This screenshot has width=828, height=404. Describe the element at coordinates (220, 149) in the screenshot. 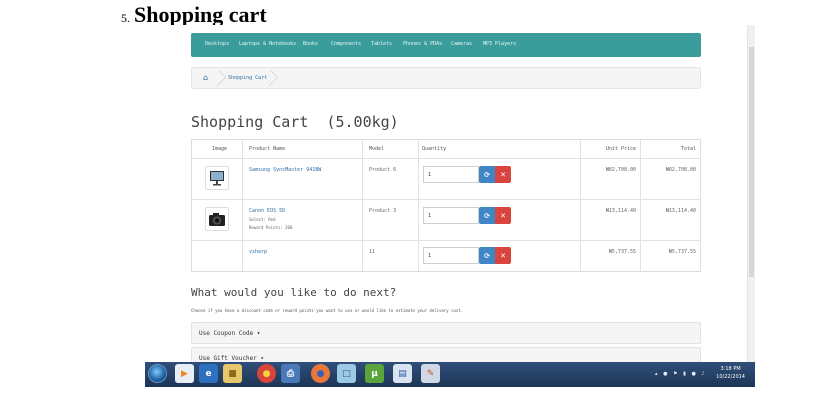

I see `col-image: Image` at that location.